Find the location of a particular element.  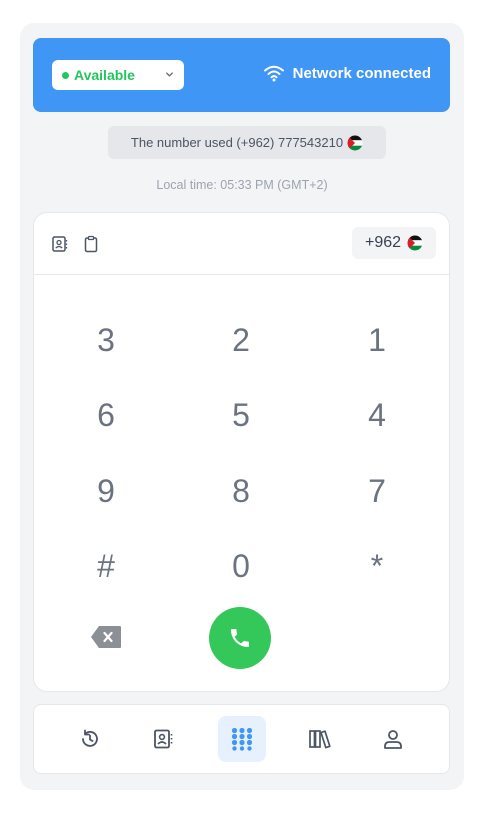

nav-library is located at coordinates (320, 739).